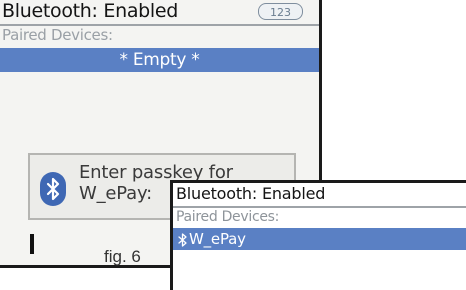 The height and width of the screenshot is (290, 466). What do you see at coordinates (280, 11) in the screenshot?
I see `input-mode-badge: 123` at bounding box center [280, 11].